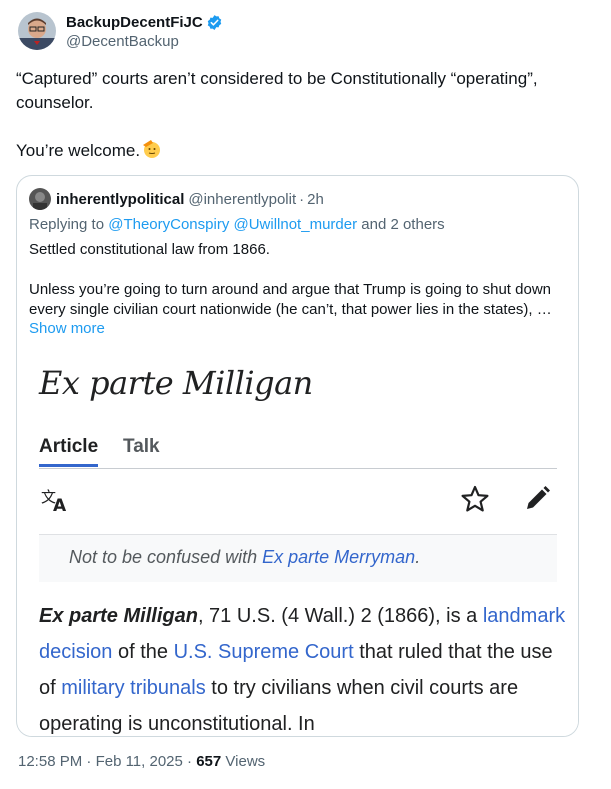  What do you see at coordinates (37, 31) in the screenshot?
I see `author-avatar` at bounding box center [37, 31].